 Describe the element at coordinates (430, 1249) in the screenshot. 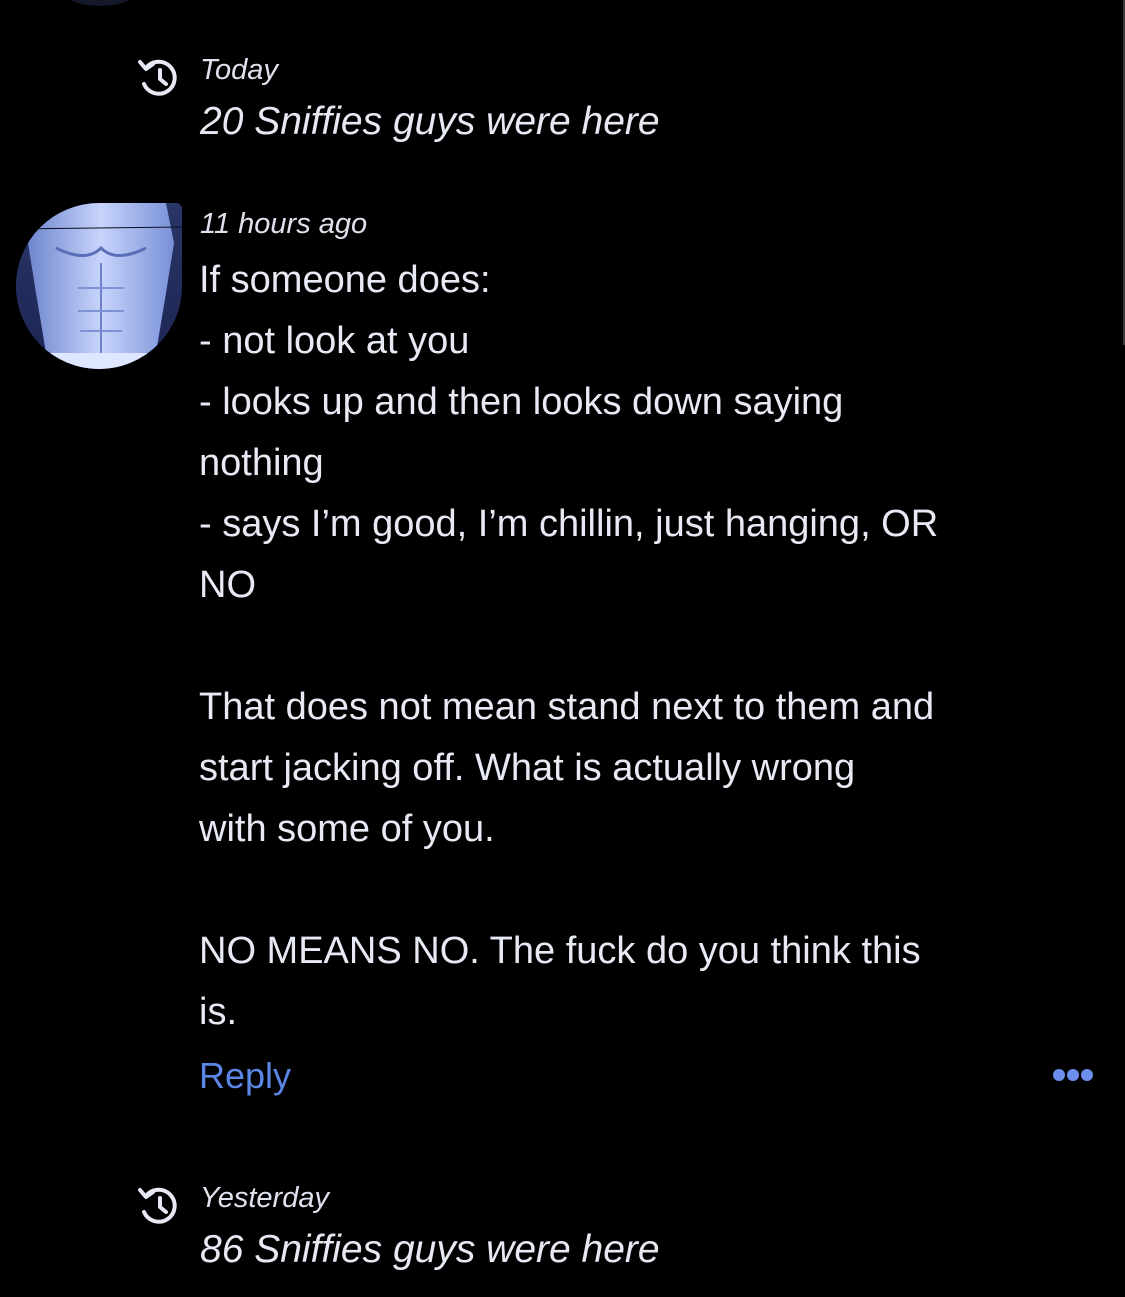

I see `checkin-count: 86 Sniffies guys were here` at that location.